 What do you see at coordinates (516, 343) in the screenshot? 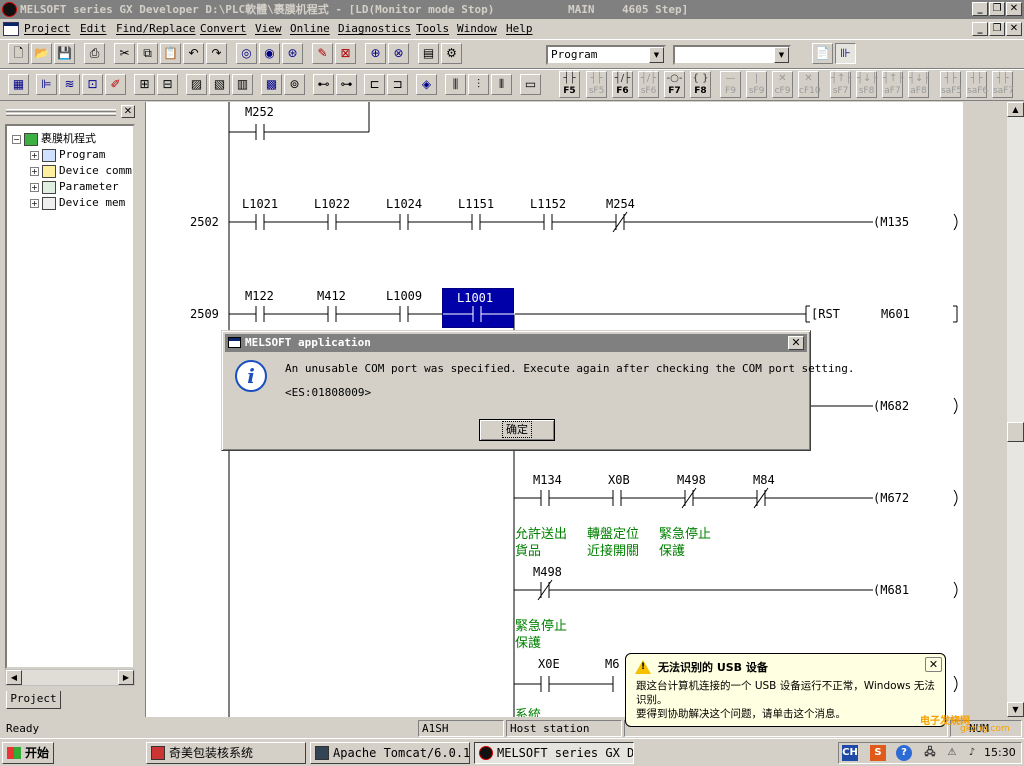
I see `dialog-title-bar: MELSOFT application ✕` at bounding box center [516, 343].